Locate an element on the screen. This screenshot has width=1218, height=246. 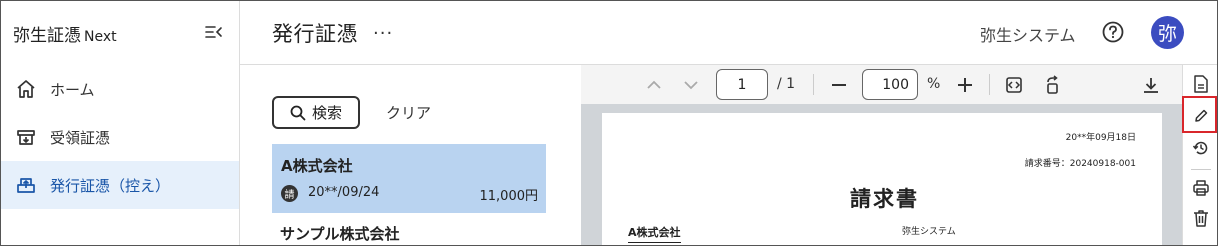
sidebar-item-label: 発行証憑（控え） is located at coordinates (110, 185).